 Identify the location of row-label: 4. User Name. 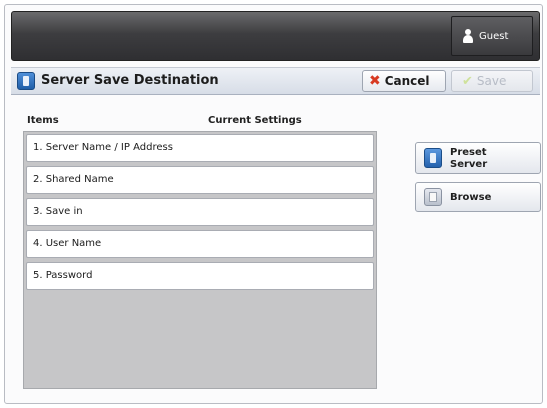
(67, 243).